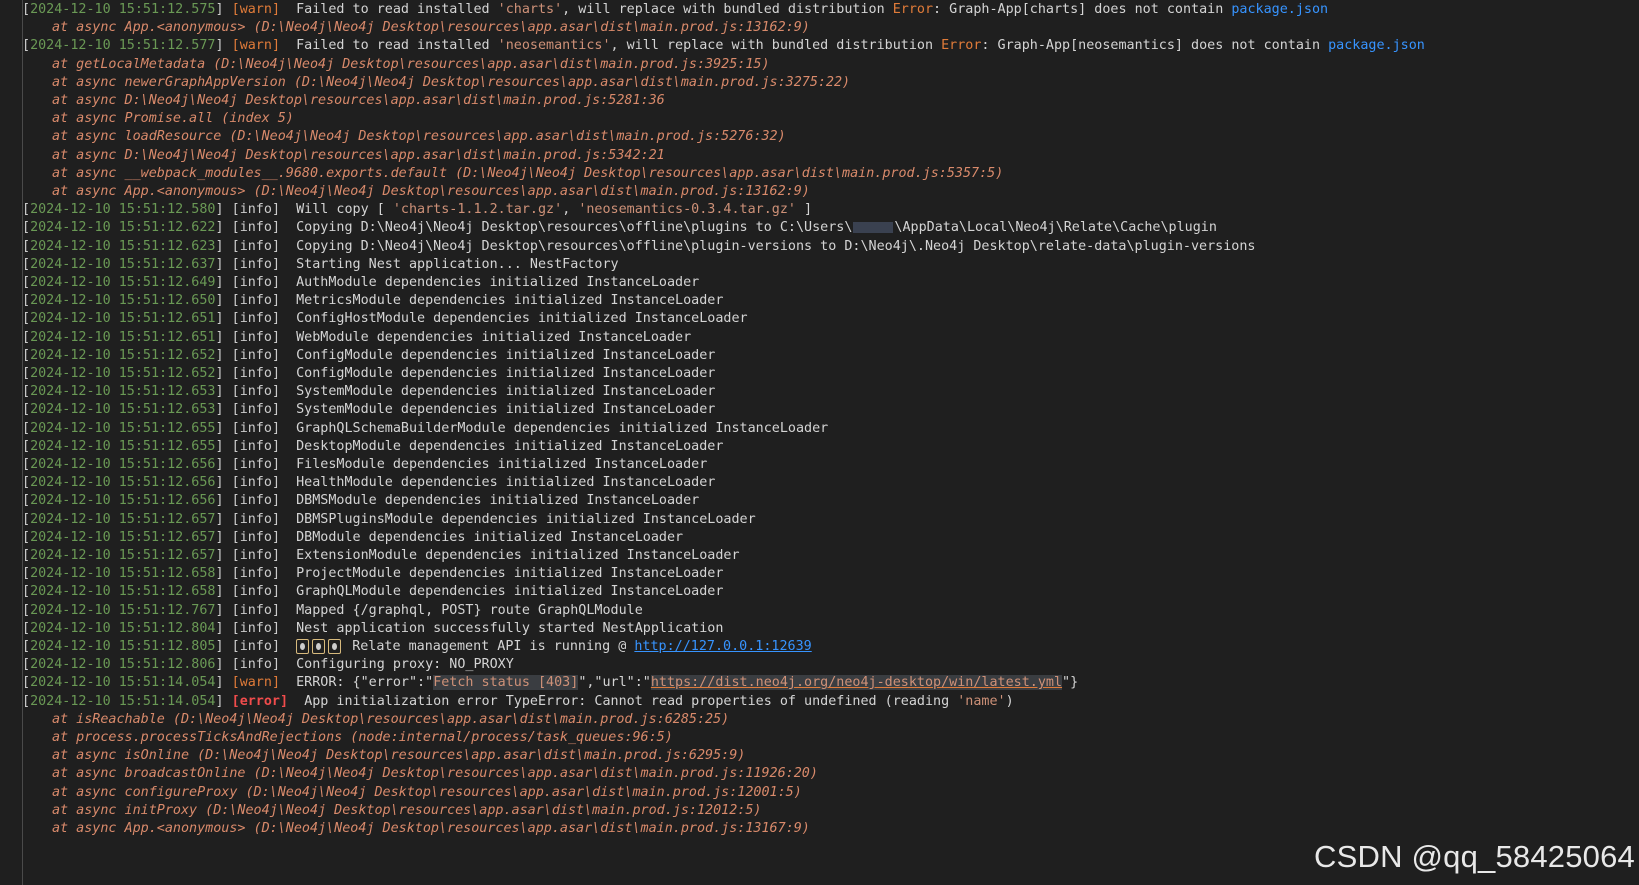 This screenshot has width=1639, height=885. Describe the element at coordinates (123, 301) in the screenshot. I see `log-timestamp: 2024-12-10 15:51:12.650` at that location.